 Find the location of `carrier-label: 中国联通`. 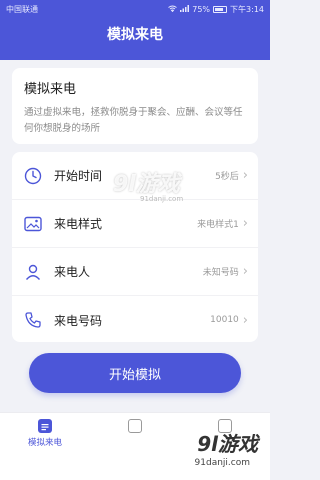

carrier-label: 中国联通 is located at coordinates (22, 9).